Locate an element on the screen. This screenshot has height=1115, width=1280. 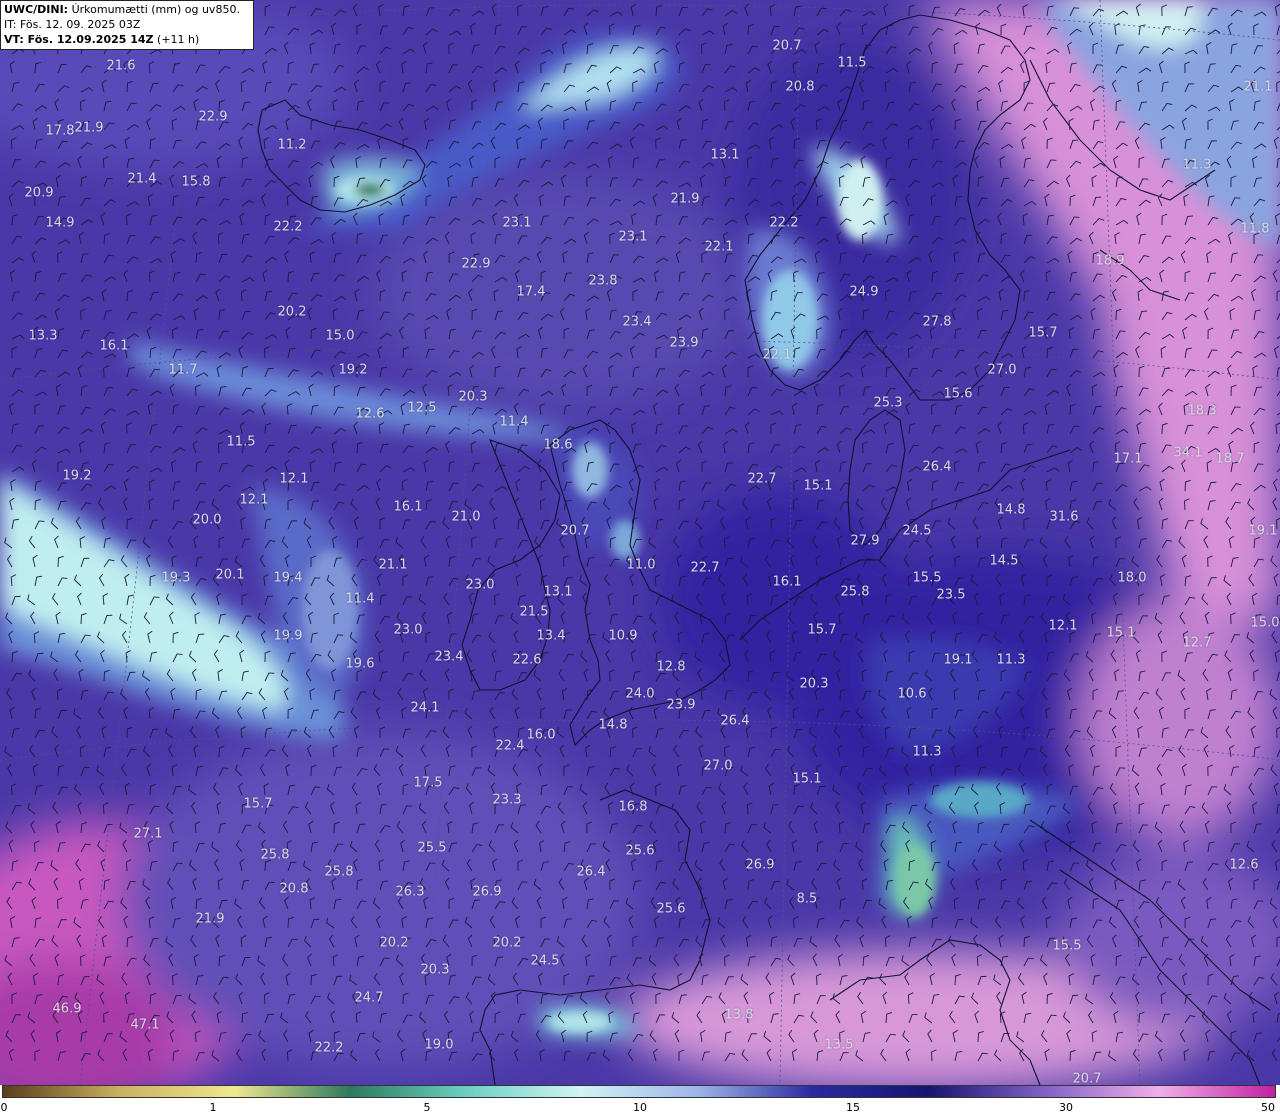
pw-value-label: 21.1 is located at coordinates (393, 565).